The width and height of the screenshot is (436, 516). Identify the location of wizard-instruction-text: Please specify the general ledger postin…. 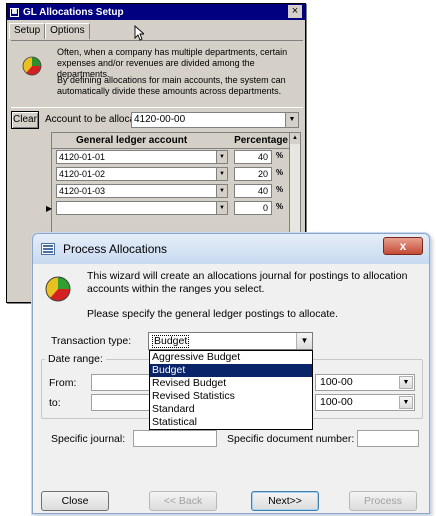
(212, 314).